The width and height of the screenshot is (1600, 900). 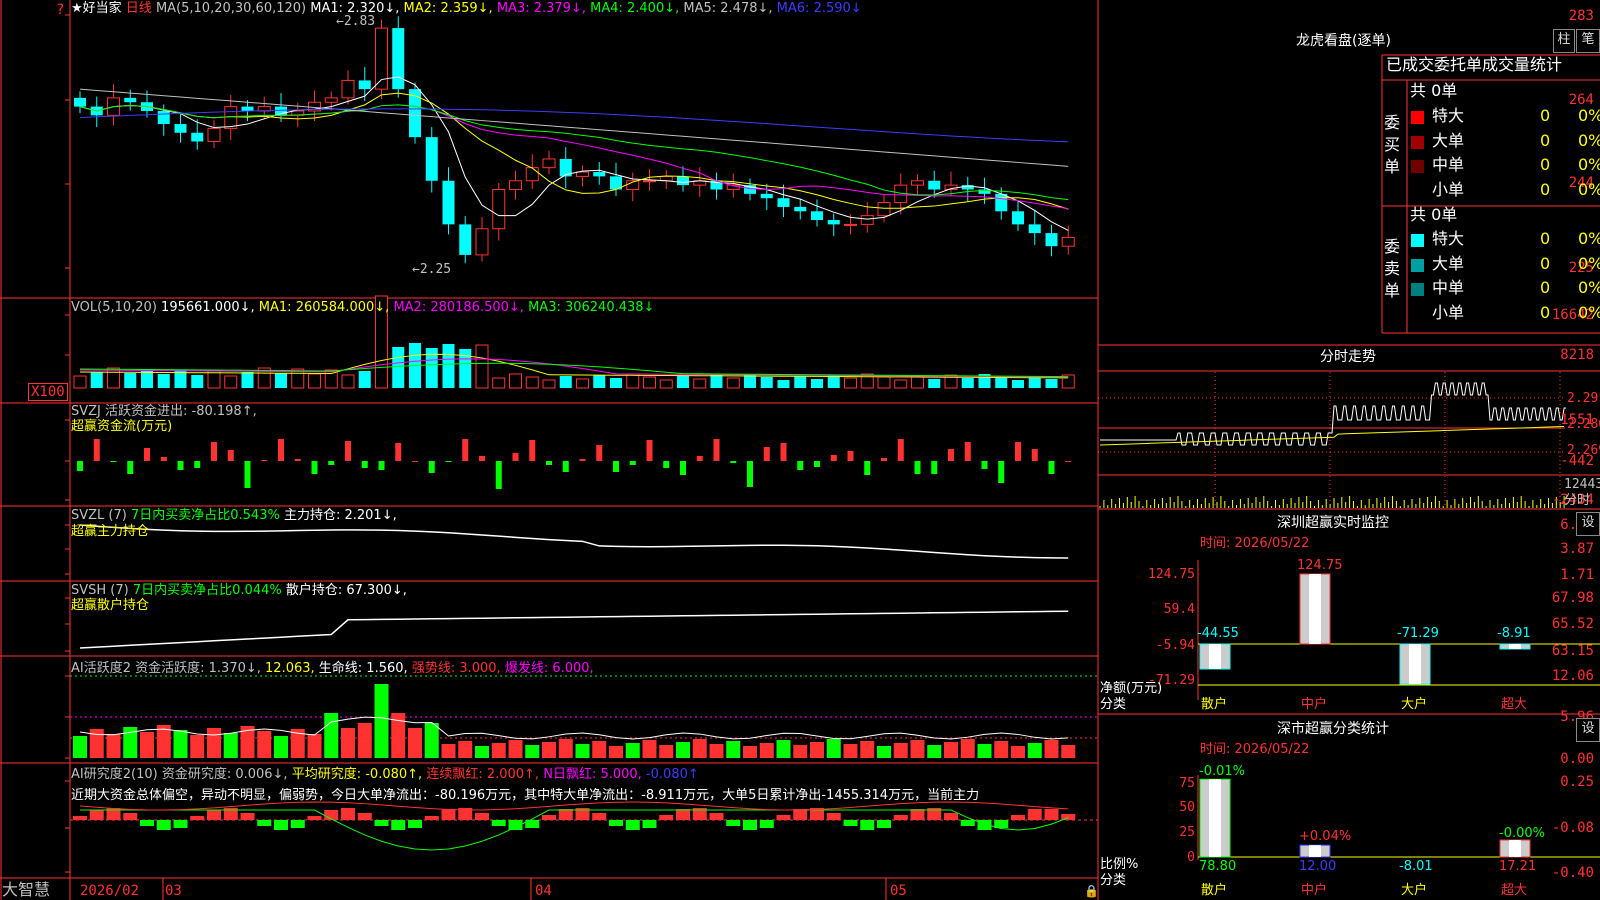 I want to click on svsh-label: SVSH (7), so click(x=100, y=590).